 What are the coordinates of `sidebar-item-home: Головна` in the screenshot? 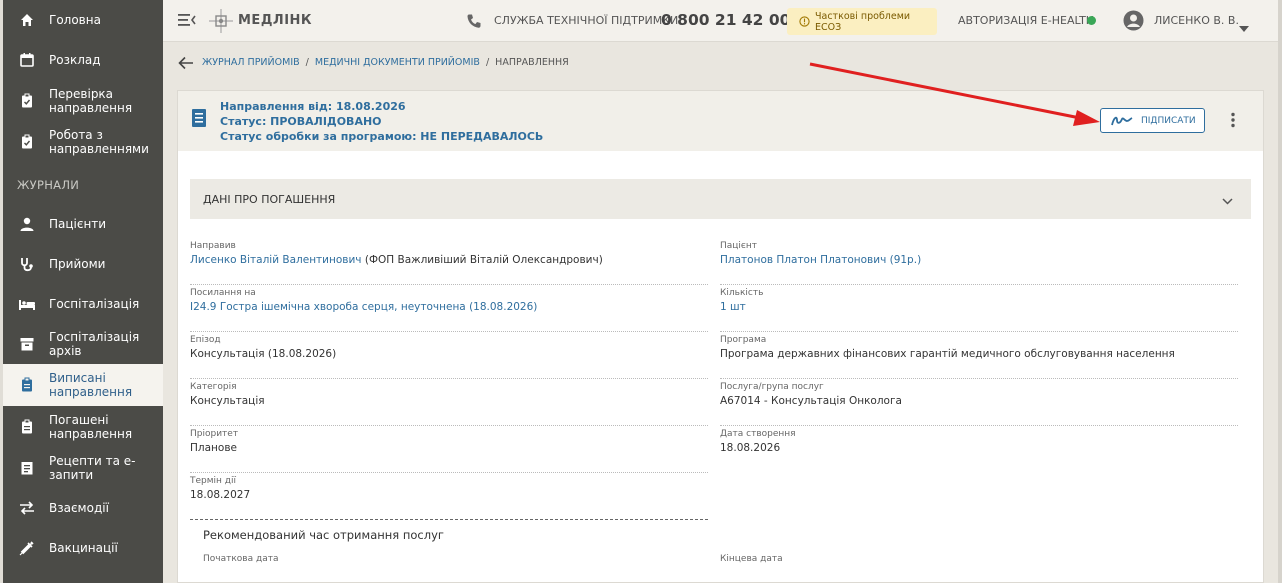 It's located at (83, 20).